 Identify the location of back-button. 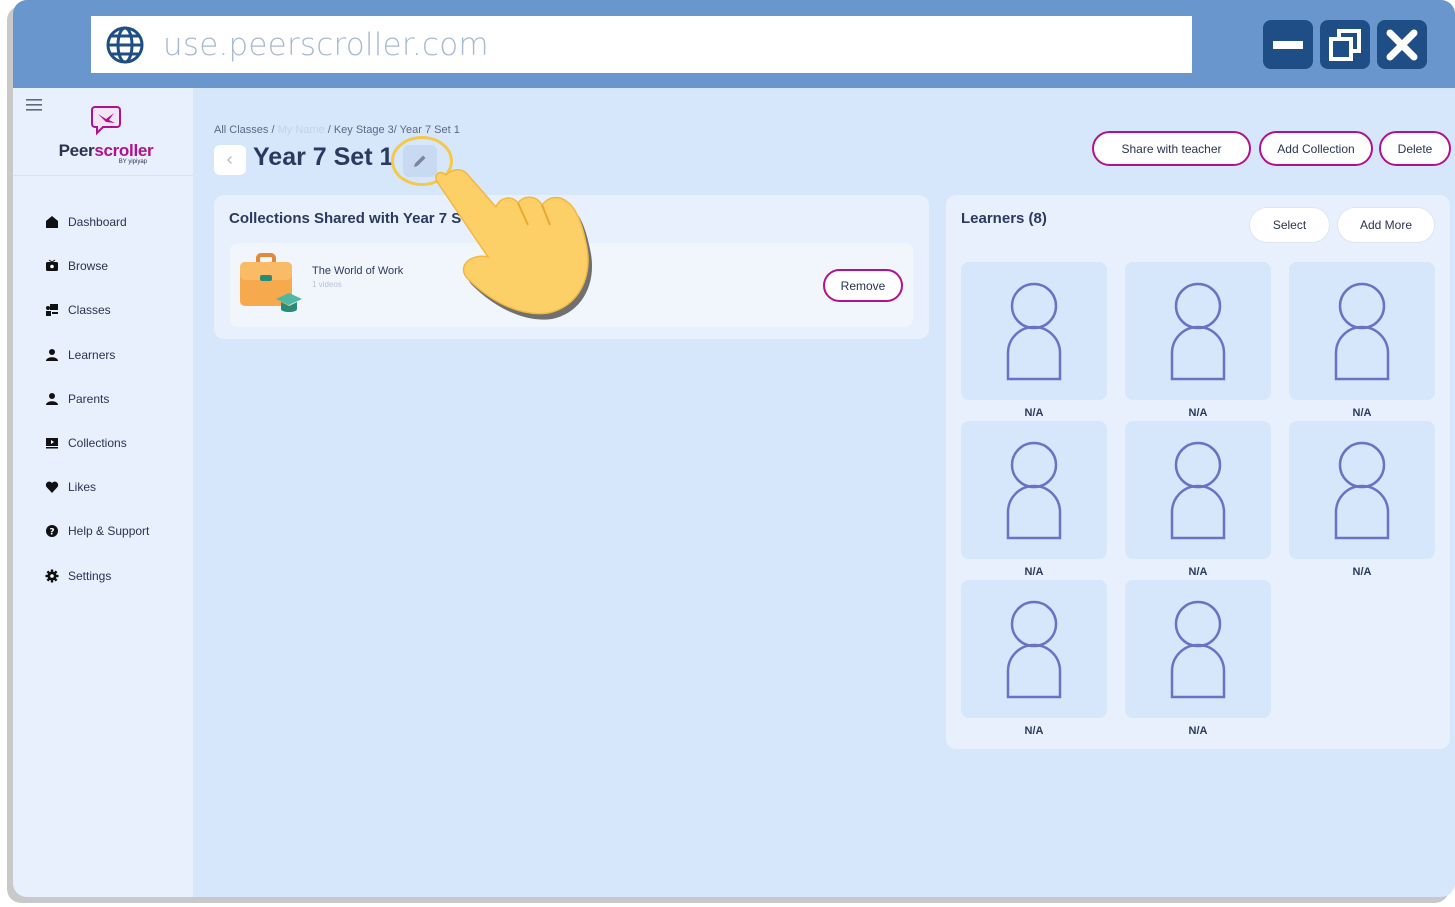
(230, 160).